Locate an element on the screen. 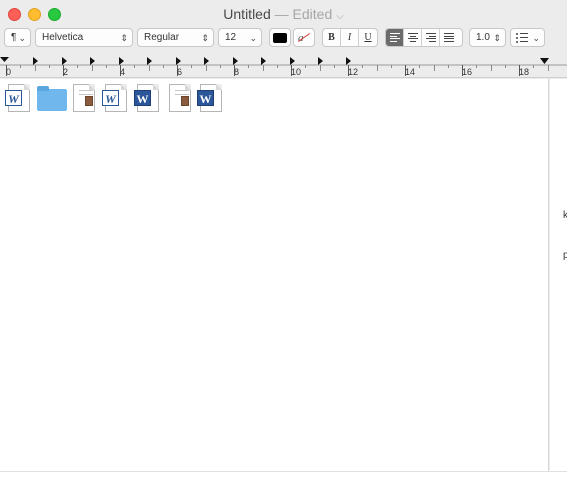  align-left-icon is located at coordinates (394, 37).